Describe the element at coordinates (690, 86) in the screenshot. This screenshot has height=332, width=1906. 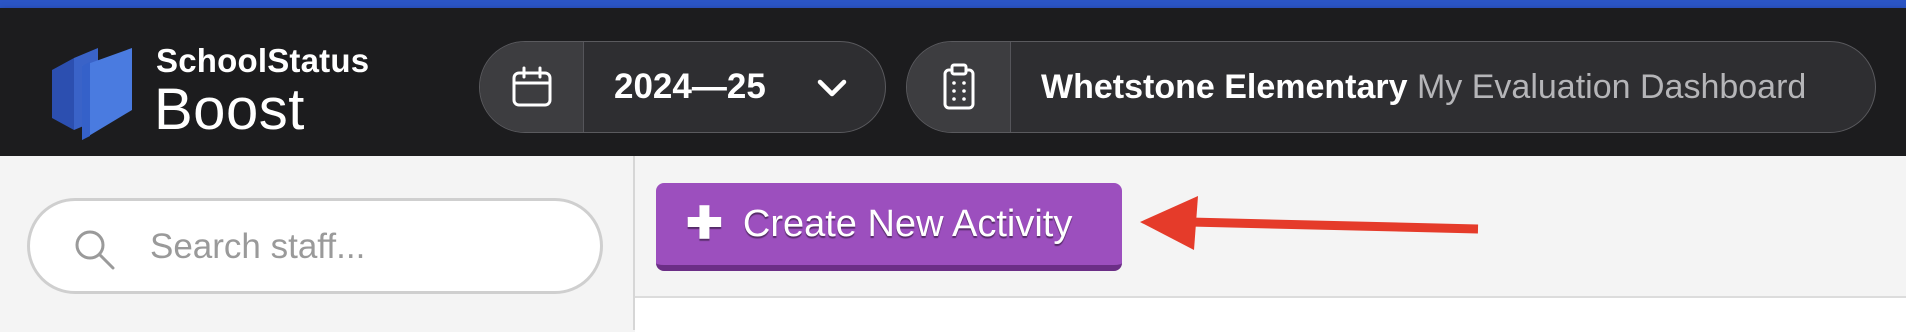
I see `school-year-value: 2024—25` at that location.